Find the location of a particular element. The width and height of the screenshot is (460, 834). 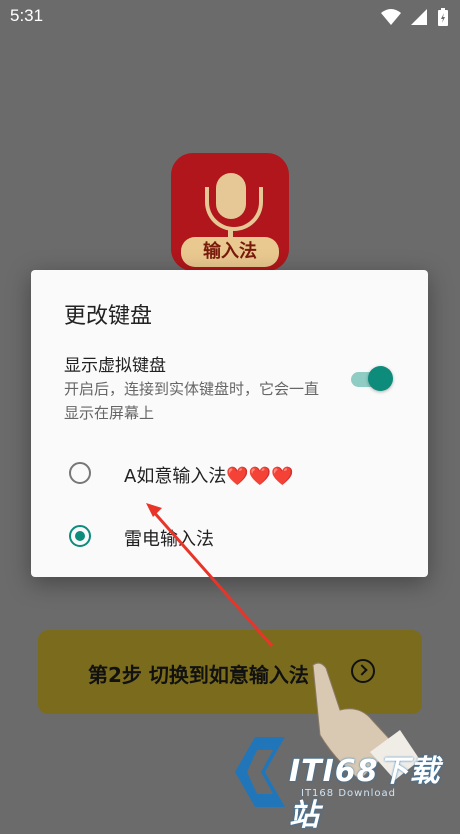

radio-button-selected is located at coordinates (80, 536).